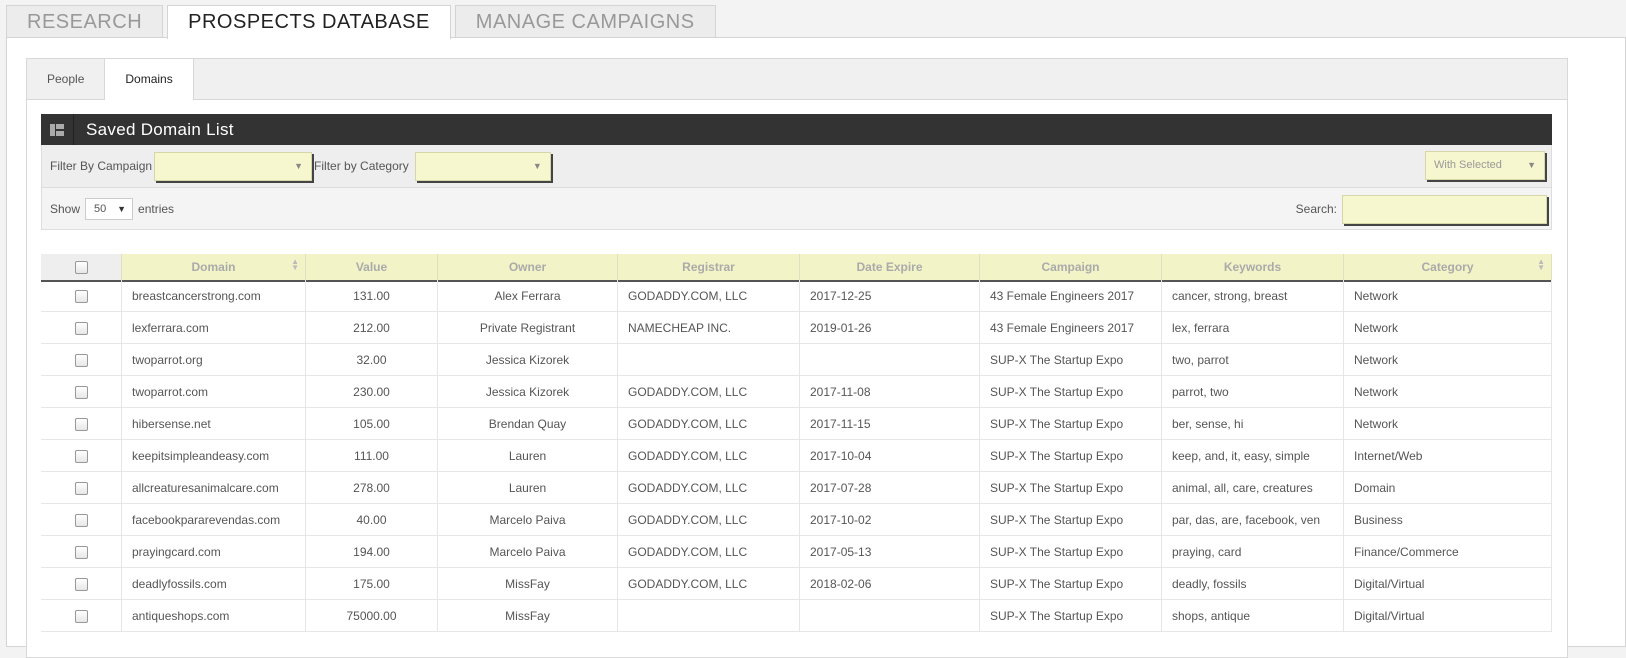 The image size is (1626, 658). What do you see at coordinates (1252, 551) in the screenshot?
I see `cell-keywords: praying, card` at bounding box center [1252, 551].